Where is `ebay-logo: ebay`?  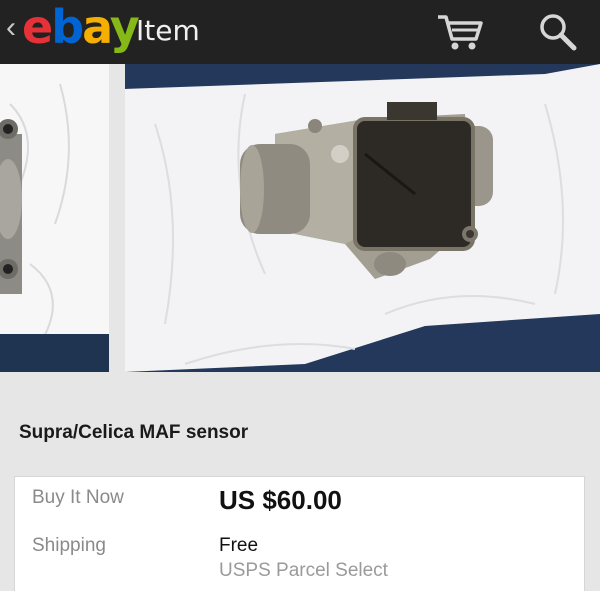 ebay-logo: ebay is located at coordinates (81, 27).